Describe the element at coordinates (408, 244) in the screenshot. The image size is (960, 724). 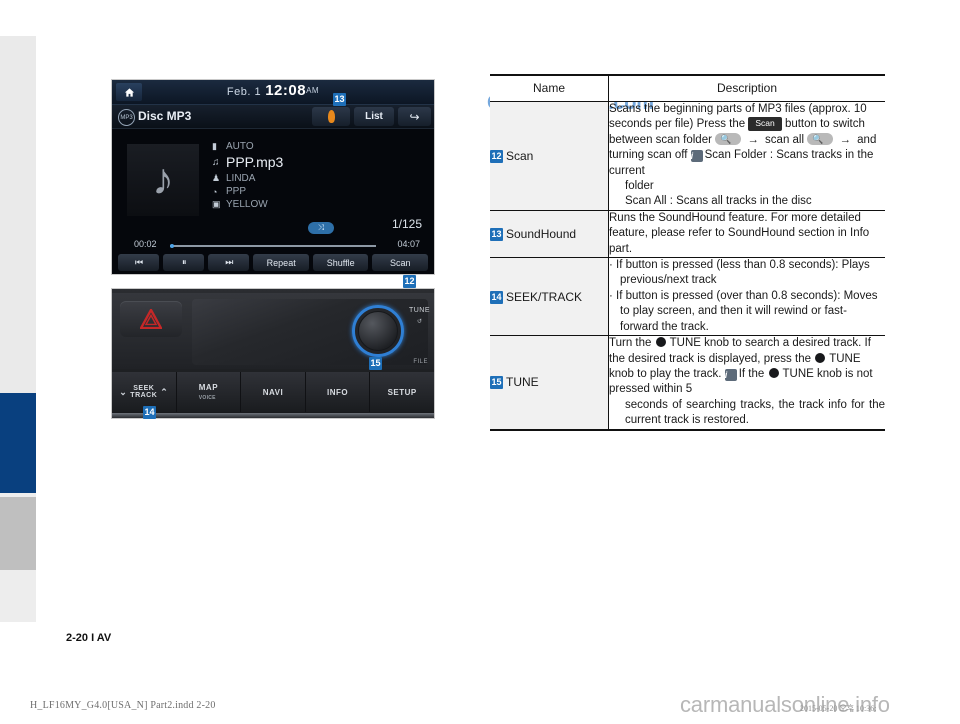
I see `total-time: 04:07` at that location.